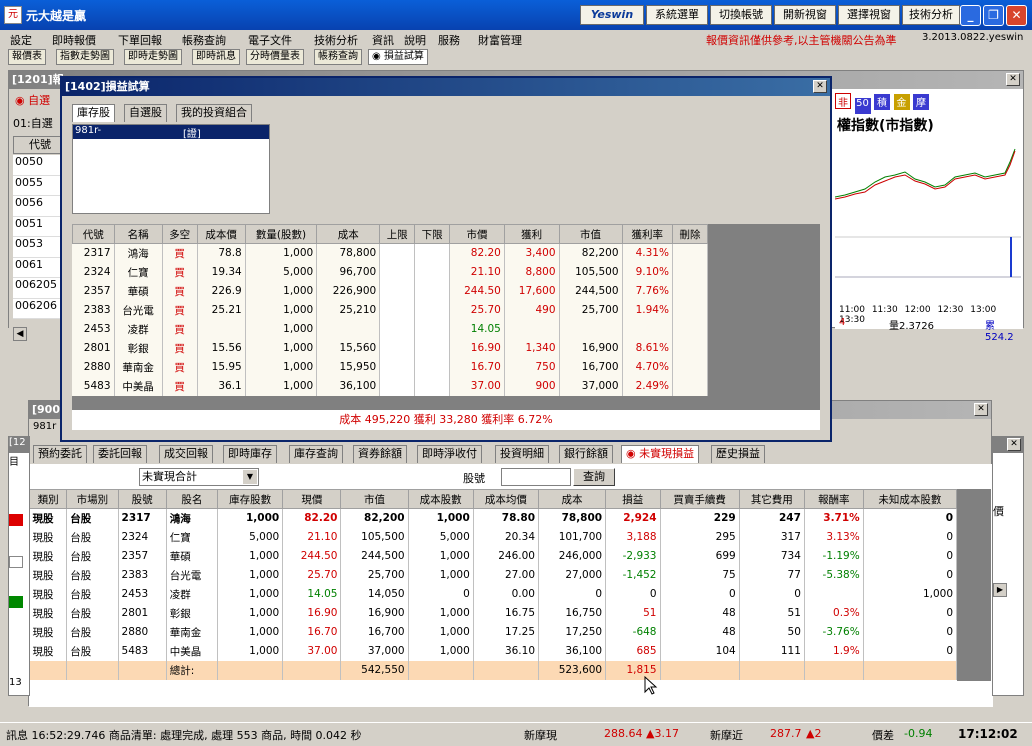 This screenshot has width=1032, height=746. I want to click on tab-margin-balance: 資券餘額, so click(380, 454).